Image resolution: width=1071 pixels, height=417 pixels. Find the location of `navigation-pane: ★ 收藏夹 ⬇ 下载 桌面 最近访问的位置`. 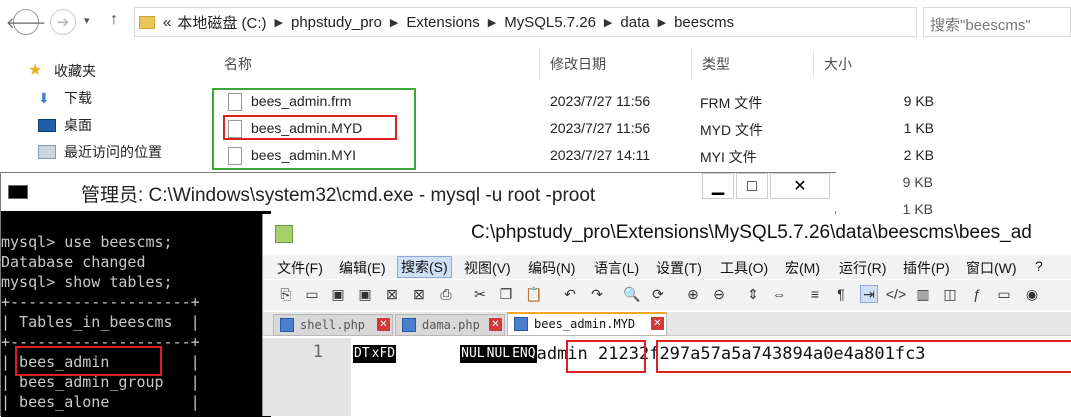

navigation-pane: ★ 收藏夹 ⬇ 下载 桌面 最近访问的位置 is located at coordinates (100, 113).